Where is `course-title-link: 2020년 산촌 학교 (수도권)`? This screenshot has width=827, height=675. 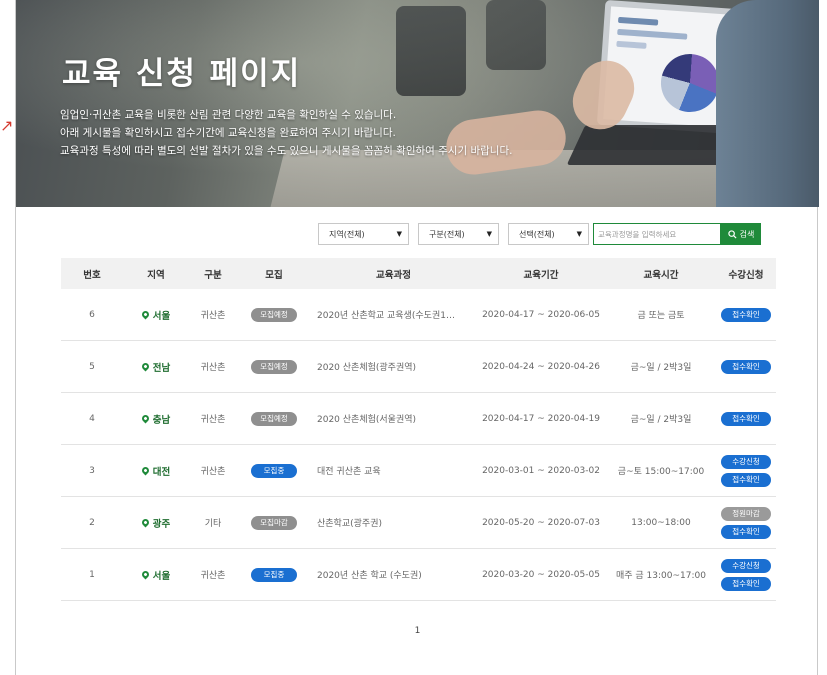 course-title-link: 2020년 산촌 학교 (수도권) is located at coordinates (393, 574).